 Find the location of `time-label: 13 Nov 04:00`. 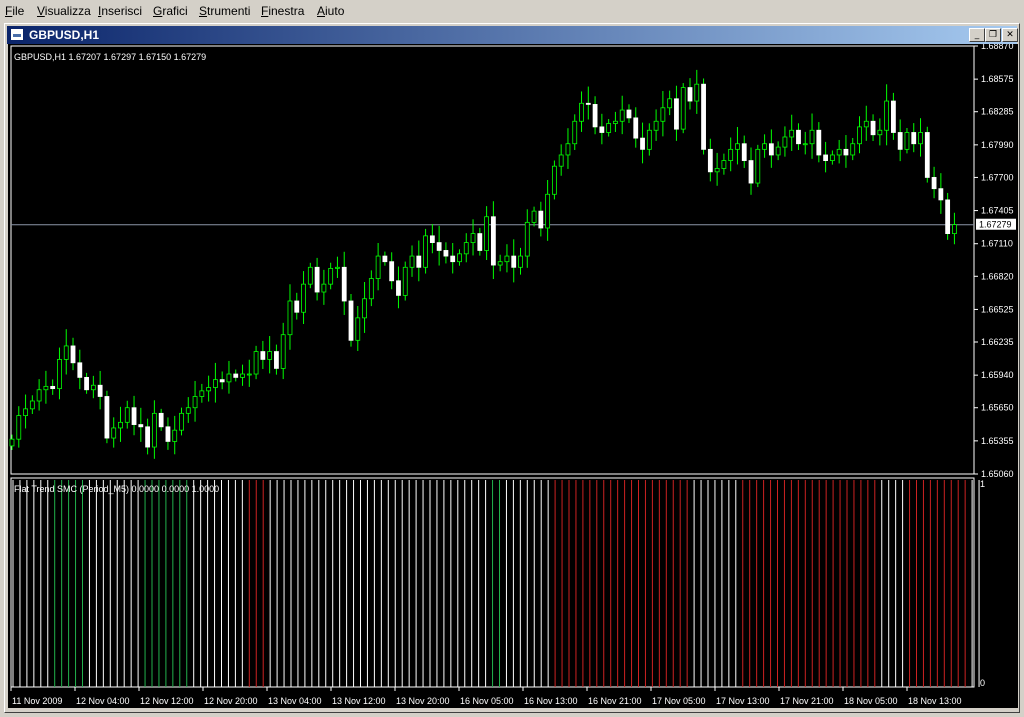

time-label: 13 Nov 04:00 is located at coordinates (295, 701).